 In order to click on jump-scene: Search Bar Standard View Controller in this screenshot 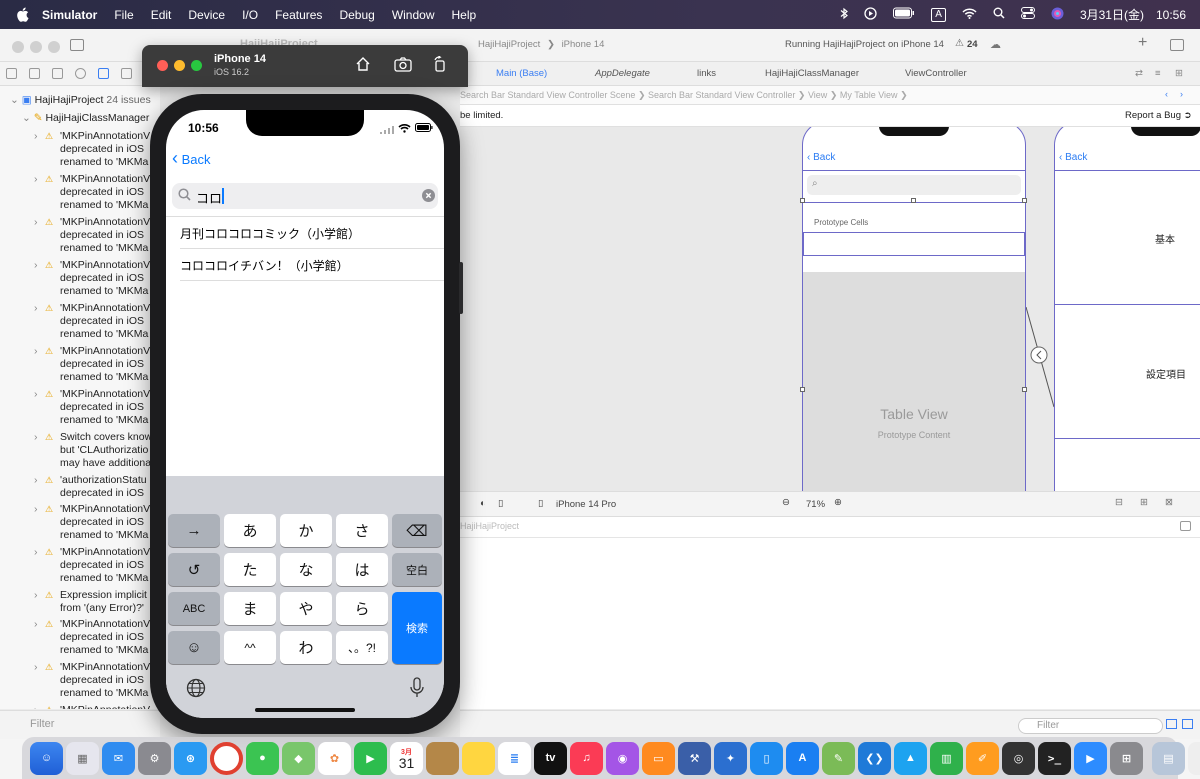, I will do `click(721, 95)`.